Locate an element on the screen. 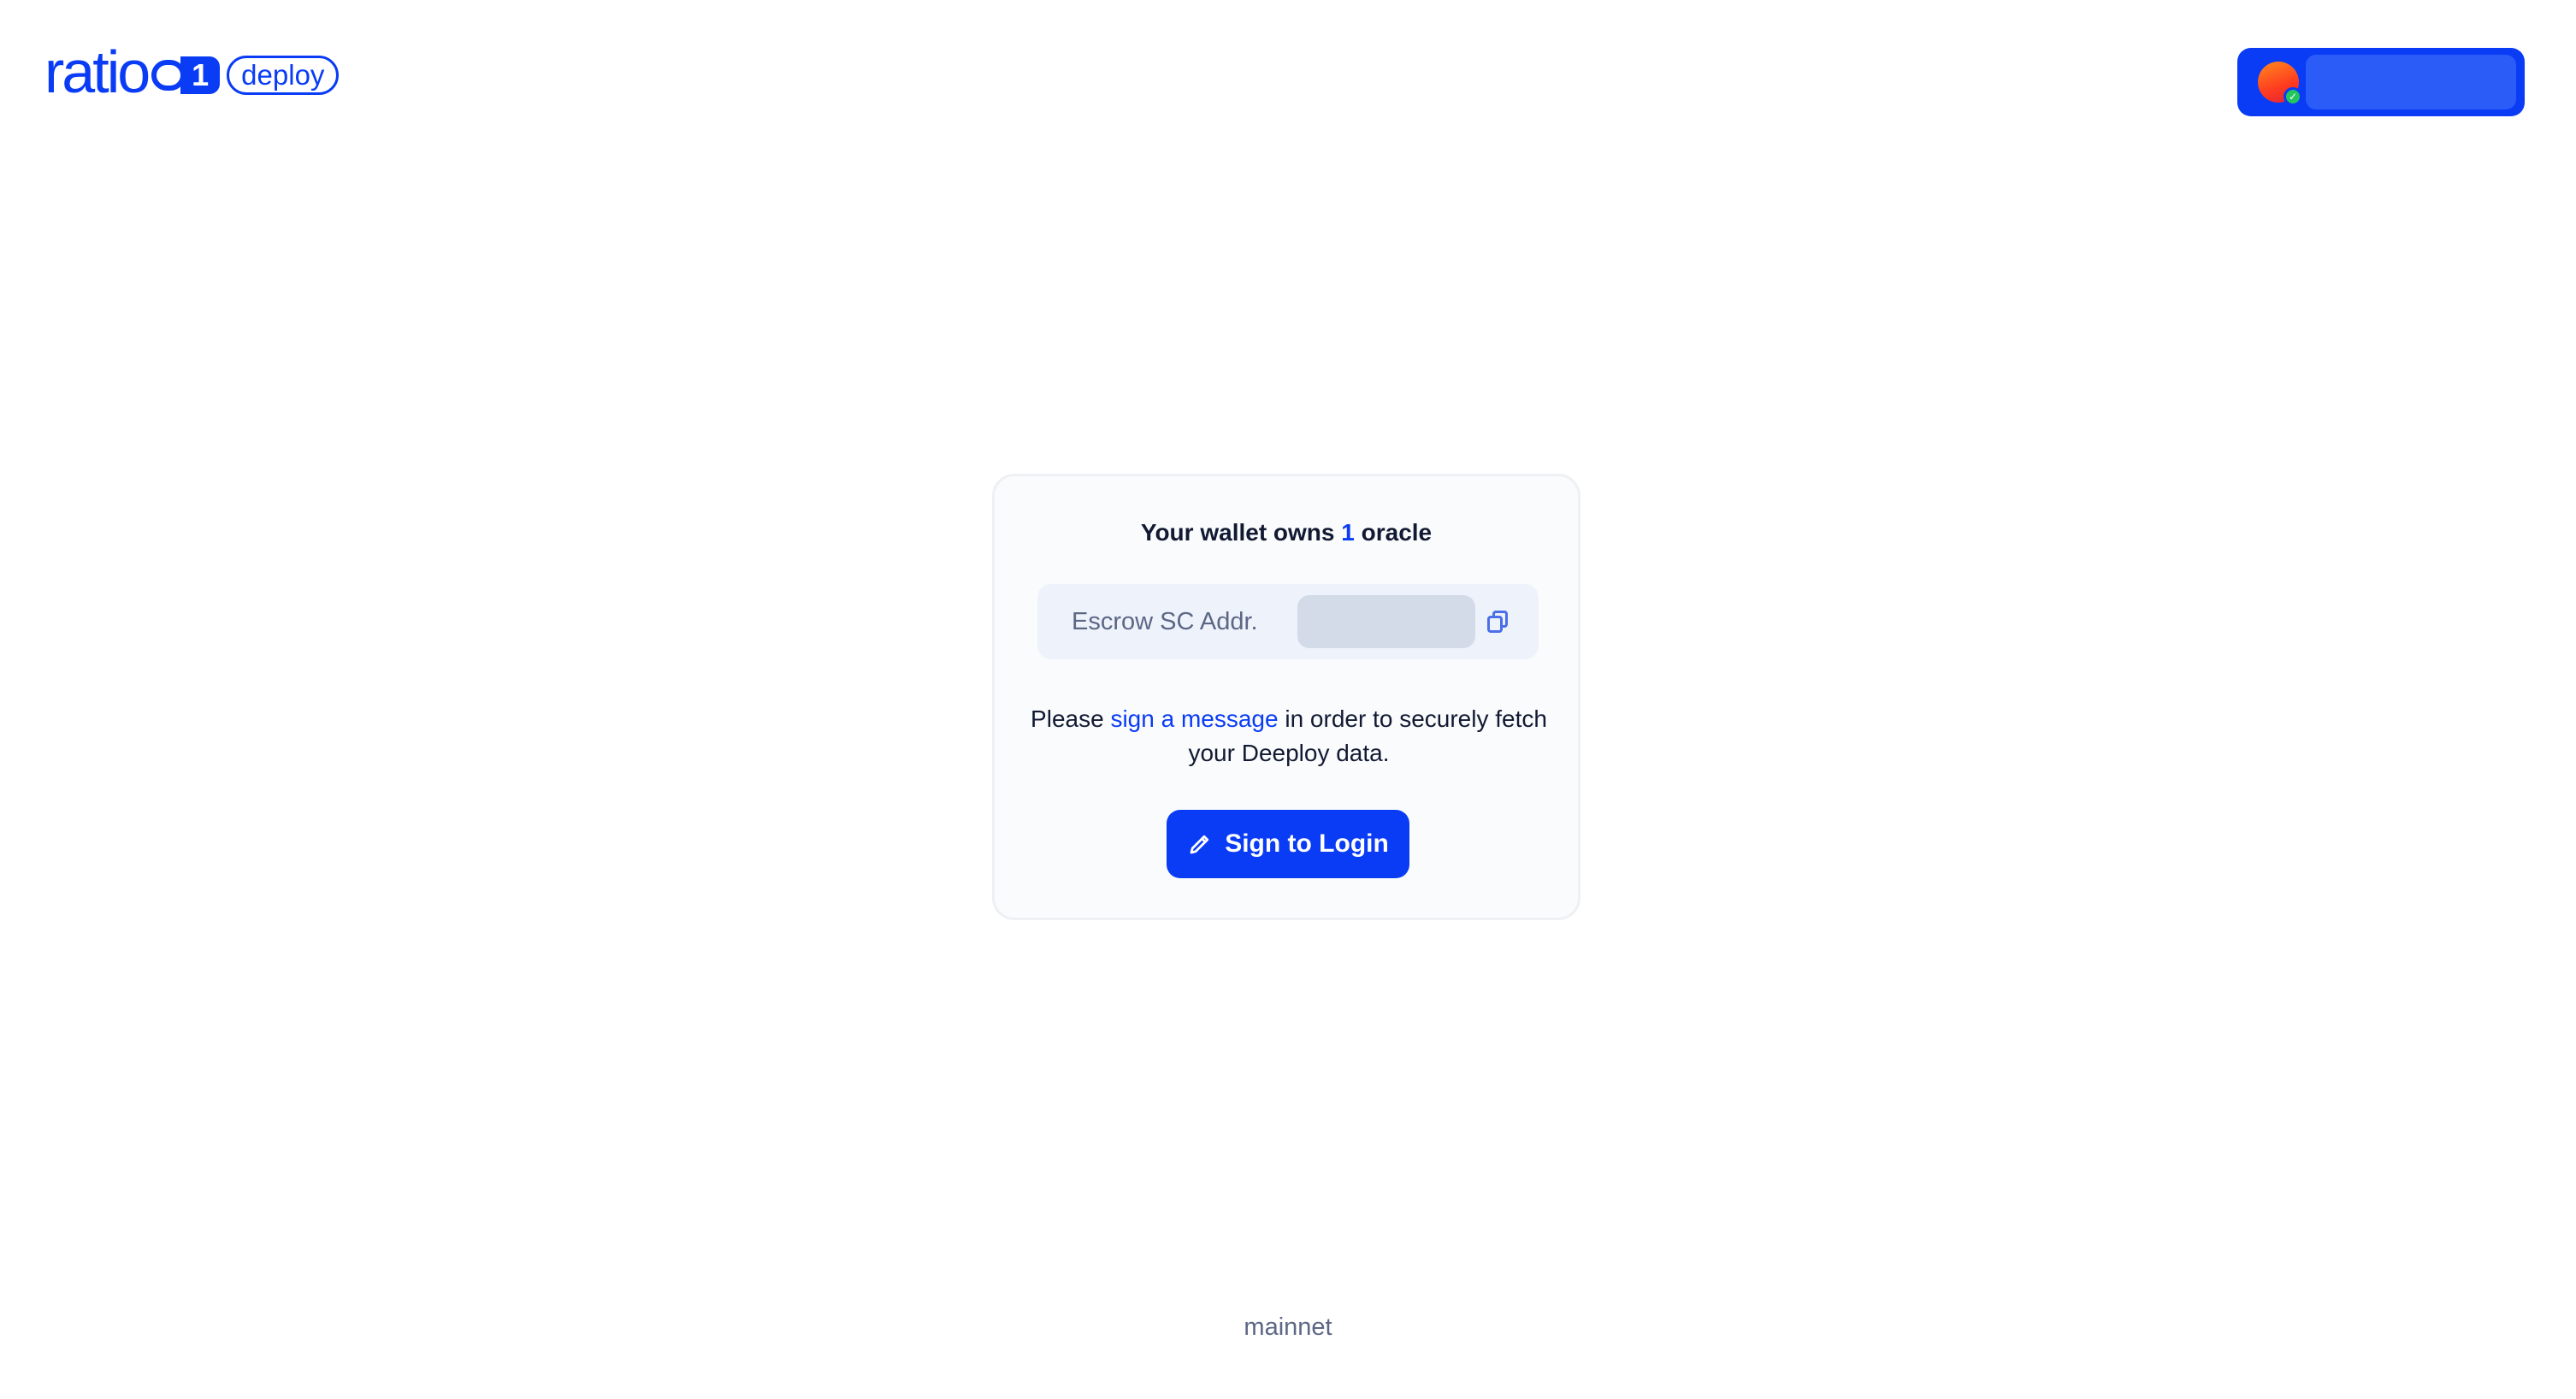  wallet-avatar-icon: ✓ is located at coordinates (2280, 84).